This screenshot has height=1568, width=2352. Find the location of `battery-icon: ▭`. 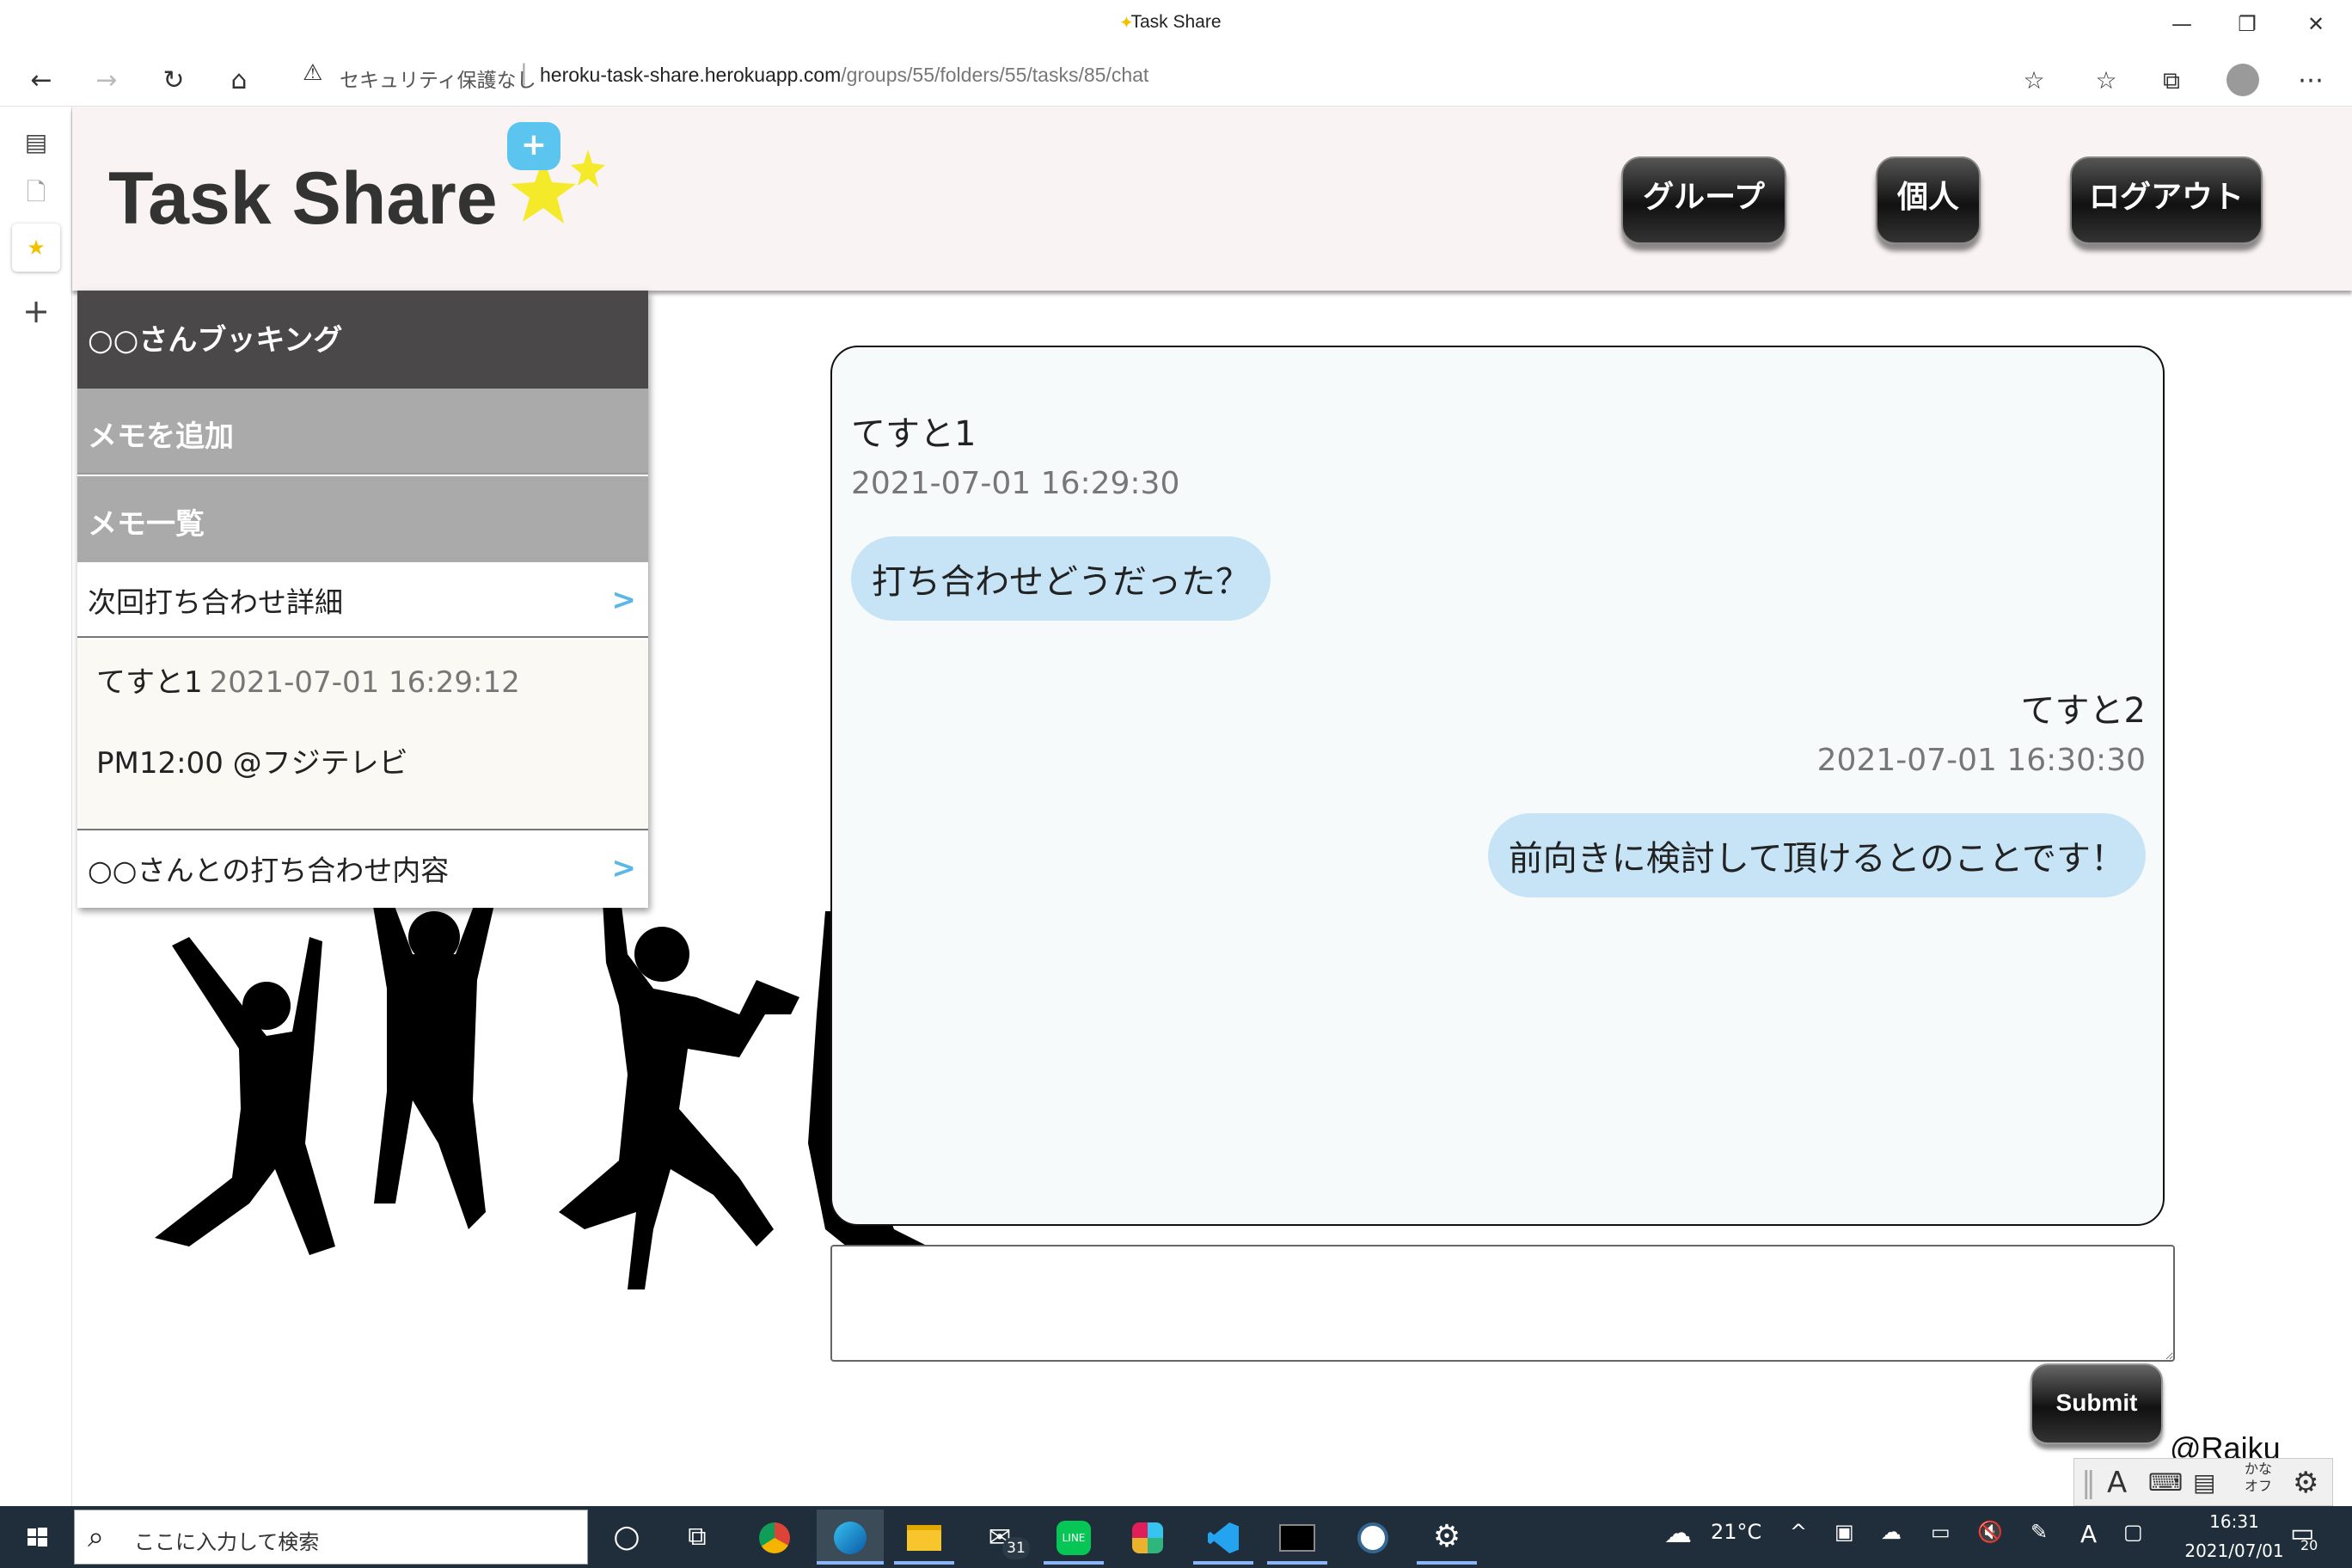

battery-icon: ▭ is located at coordinates (1941, 1532).